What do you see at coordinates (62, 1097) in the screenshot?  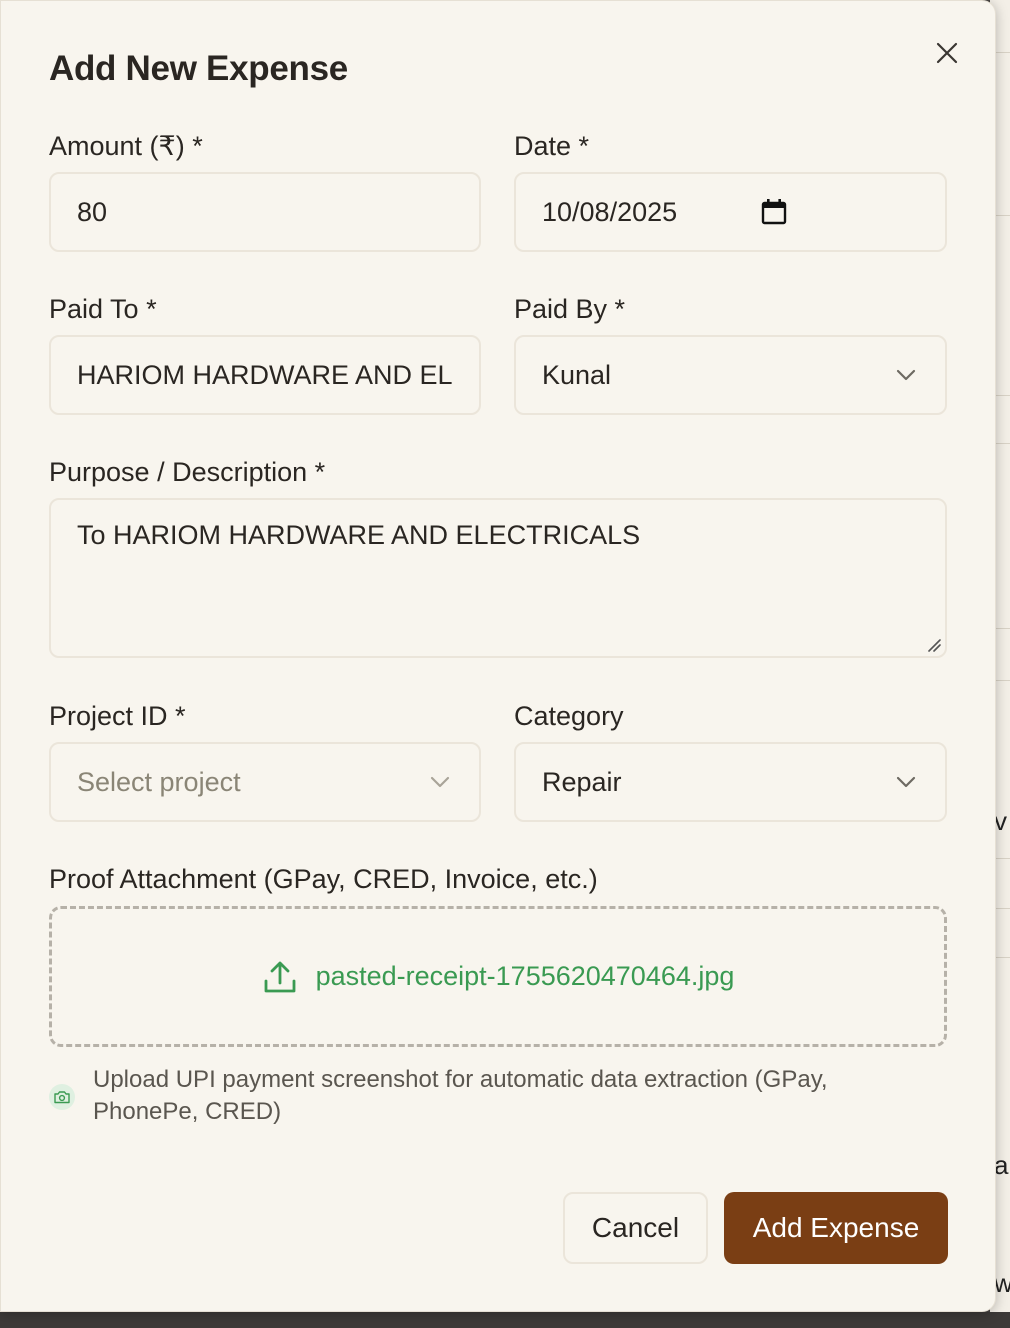 I see `camera-icon` at bounding box center [62, 1097].